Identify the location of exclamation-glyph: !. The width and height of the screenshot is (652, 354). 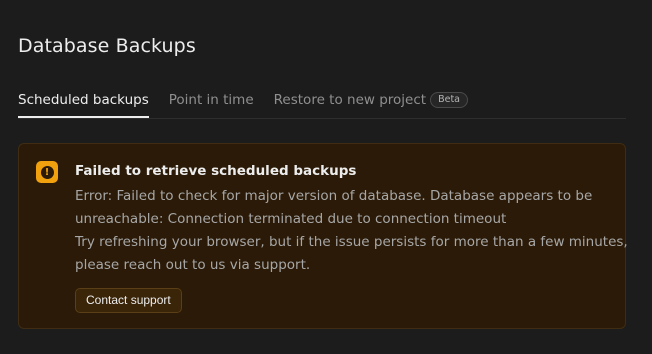
(47, 172).